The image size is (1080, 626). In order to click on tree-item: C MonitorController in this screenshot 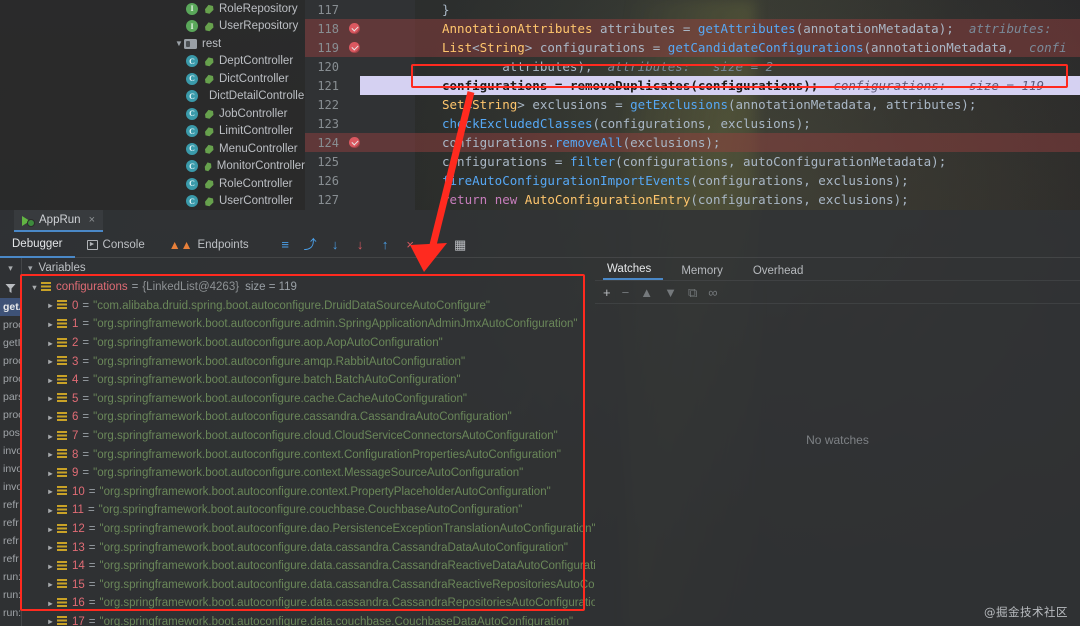, I will do `click(152, 167)`.